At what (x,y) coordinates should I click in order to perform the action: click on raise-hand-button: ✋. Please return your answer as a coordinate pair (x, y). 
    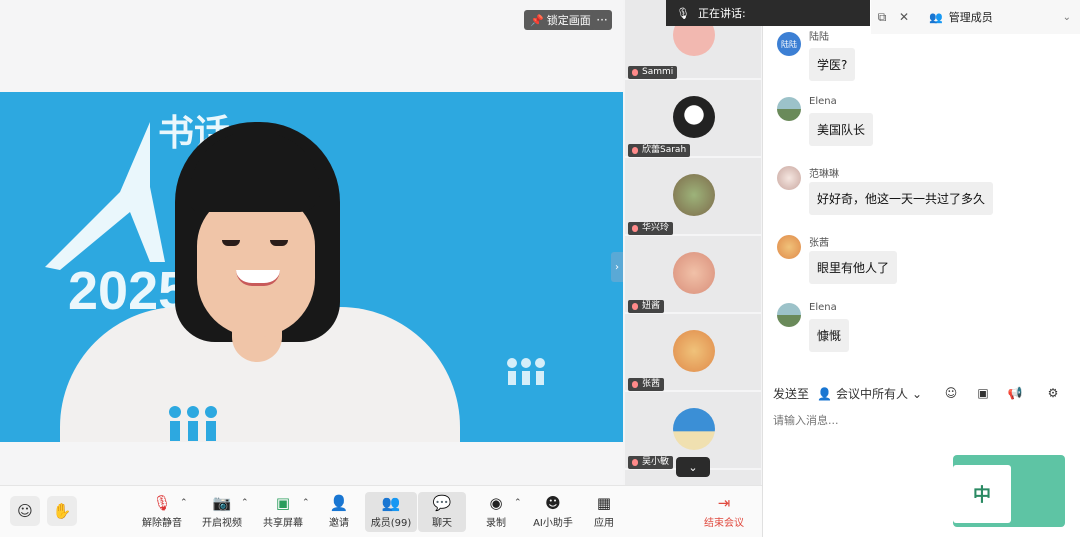
    Looking at the image, I should click on (62, 511).